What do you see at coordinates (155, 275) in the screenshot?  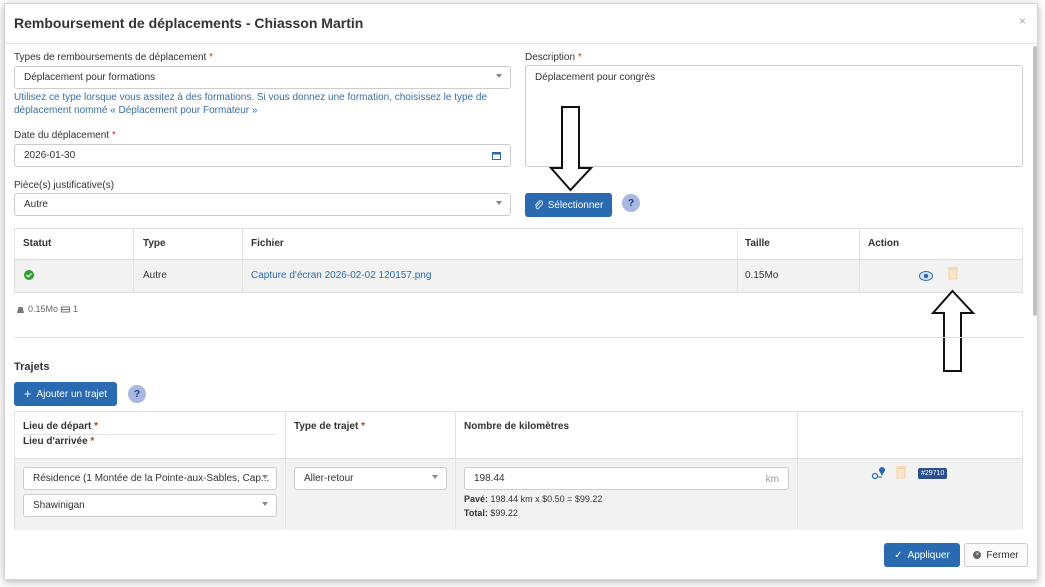 I see `file-type: Autre` at bounding box center [155, 275].